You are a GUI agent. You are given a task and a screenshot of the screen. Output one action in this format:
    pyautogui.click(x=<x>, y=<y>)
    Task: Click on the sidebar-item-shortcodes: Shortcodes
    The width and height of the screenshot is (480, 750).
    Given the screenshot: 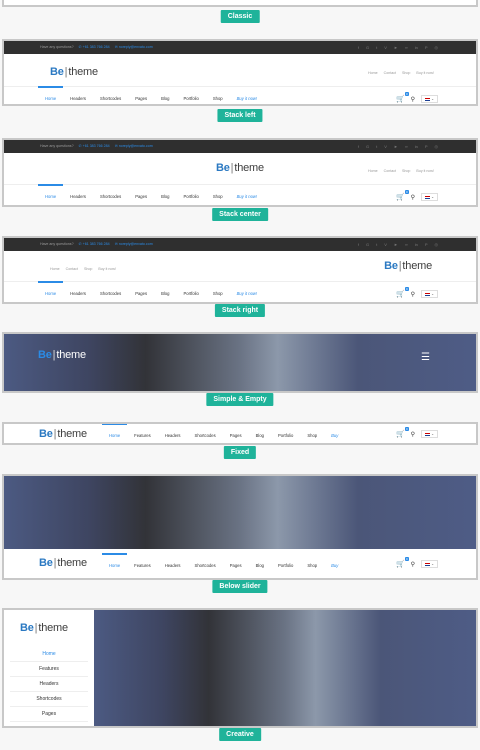 What is the action you would take?
    pyautogui.click(x=49, y=699)
    